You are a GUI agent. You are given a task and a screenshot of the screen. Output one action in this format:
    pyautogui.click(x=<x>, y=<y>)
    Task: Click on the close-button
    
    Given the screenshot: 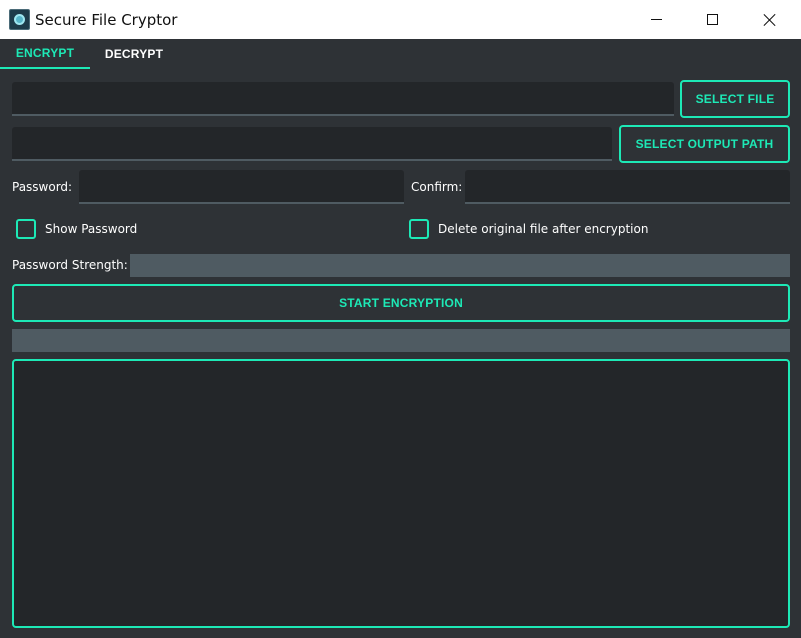 What is the action you would take?
    pyautogui.click(x=770, y=19)
    